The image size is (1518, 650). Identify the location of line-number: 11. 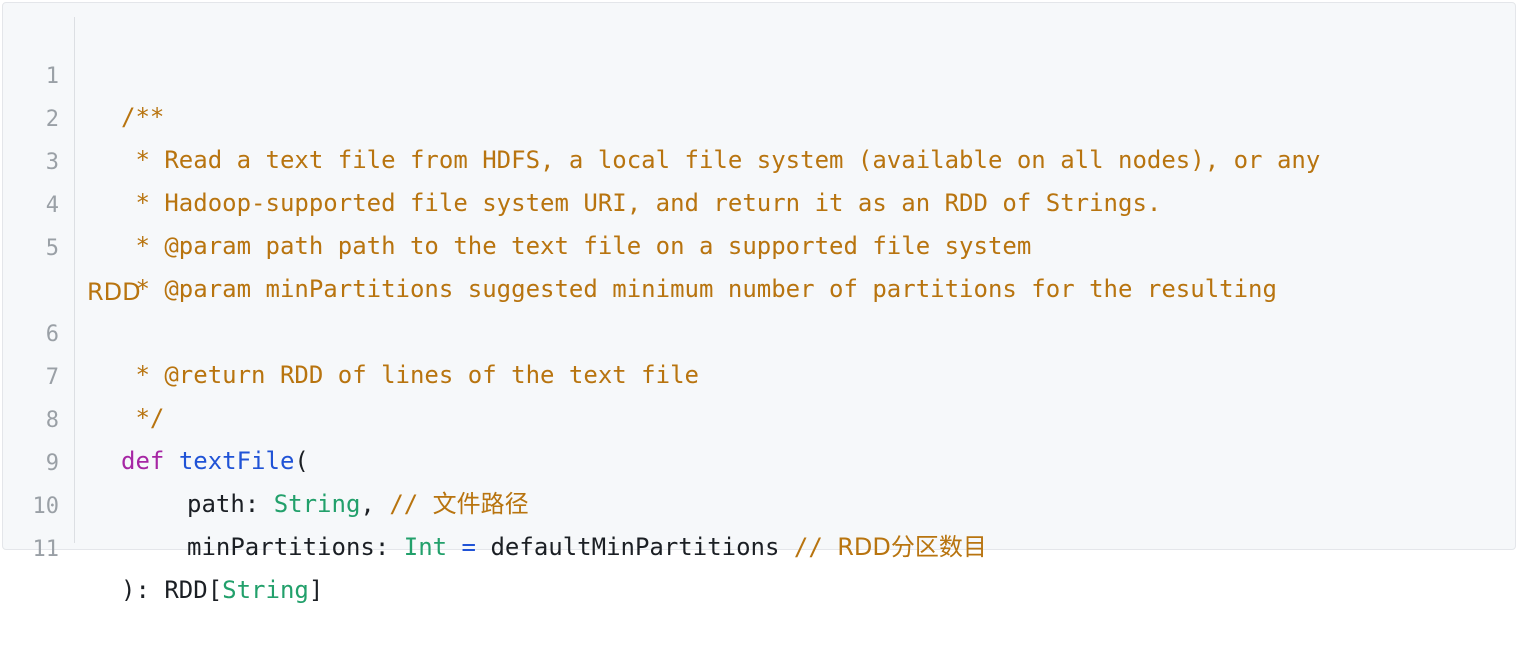
(46, 549).